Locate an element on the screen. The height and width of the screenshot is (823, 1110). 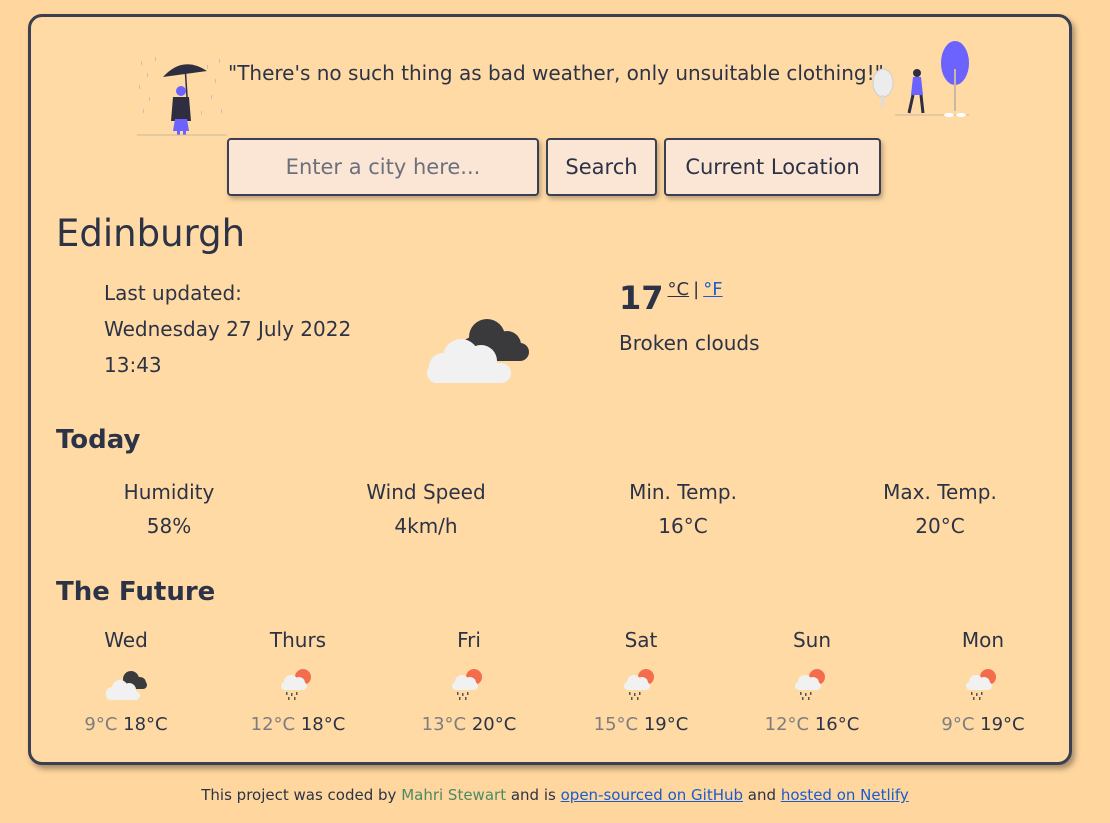
last-updated-label: Last updated: is located at coordinates (173, 293).